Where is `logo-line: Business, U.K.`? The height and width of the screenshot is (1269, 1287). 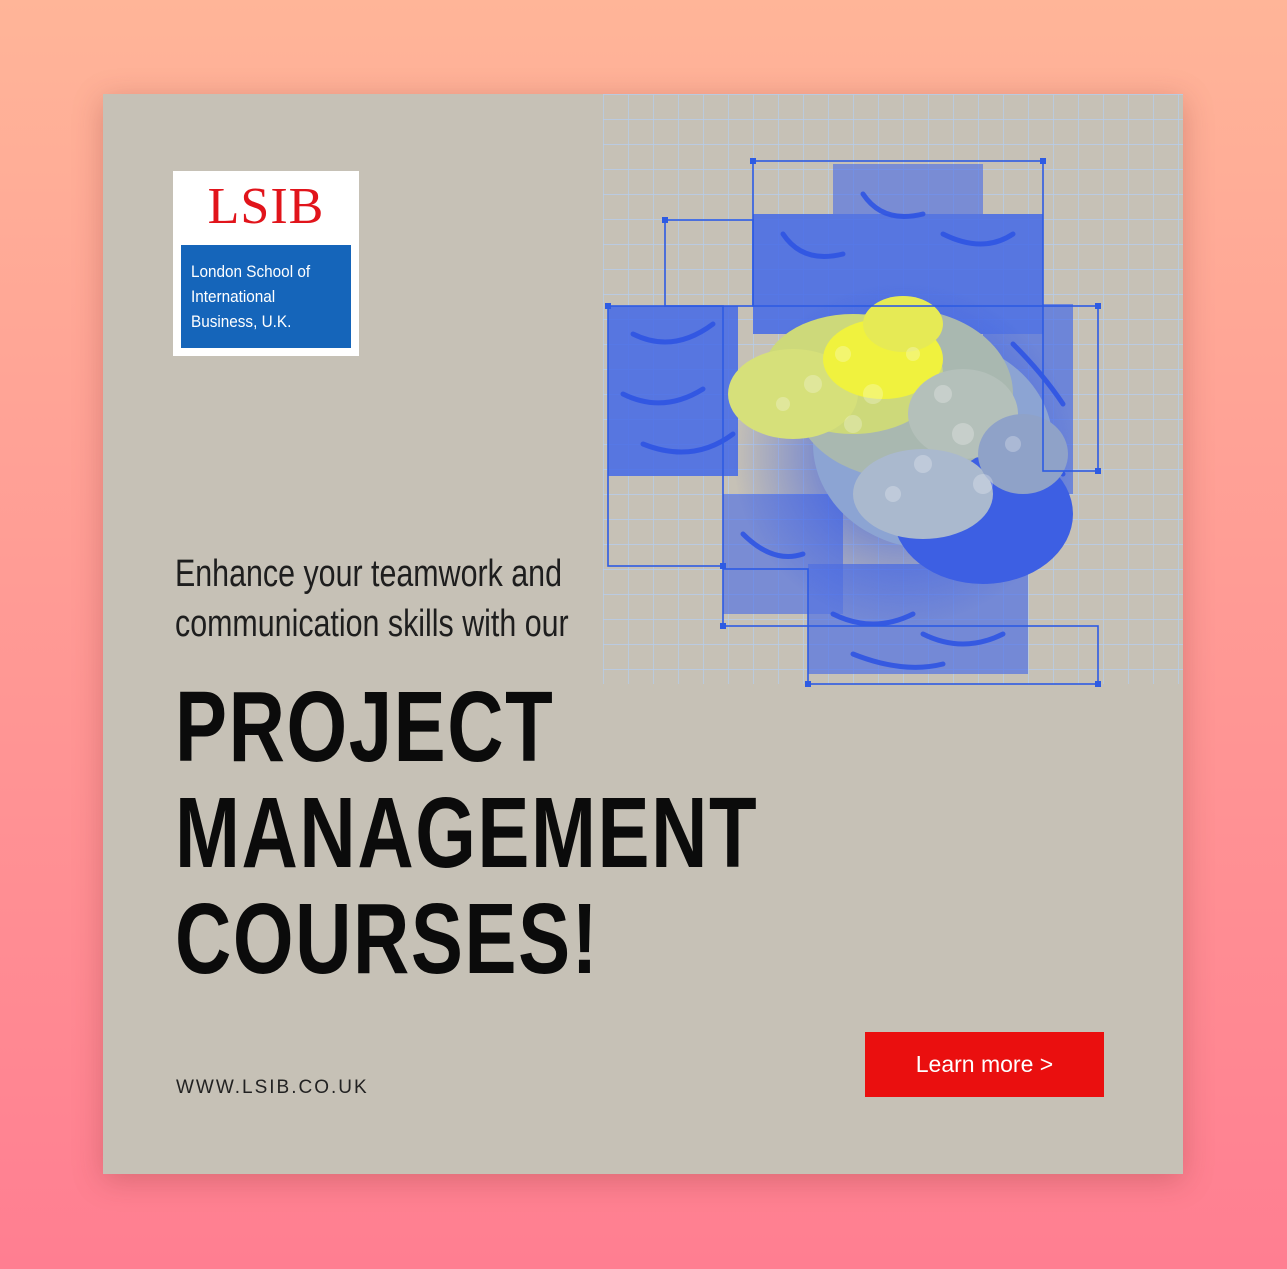
logo-line: Business, U.K. is located at coordinates (241, 321).